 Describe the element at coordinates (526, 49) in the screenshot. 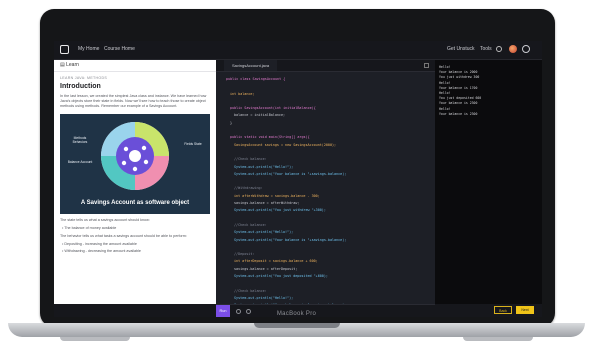

I see `settings-icon` at that location.